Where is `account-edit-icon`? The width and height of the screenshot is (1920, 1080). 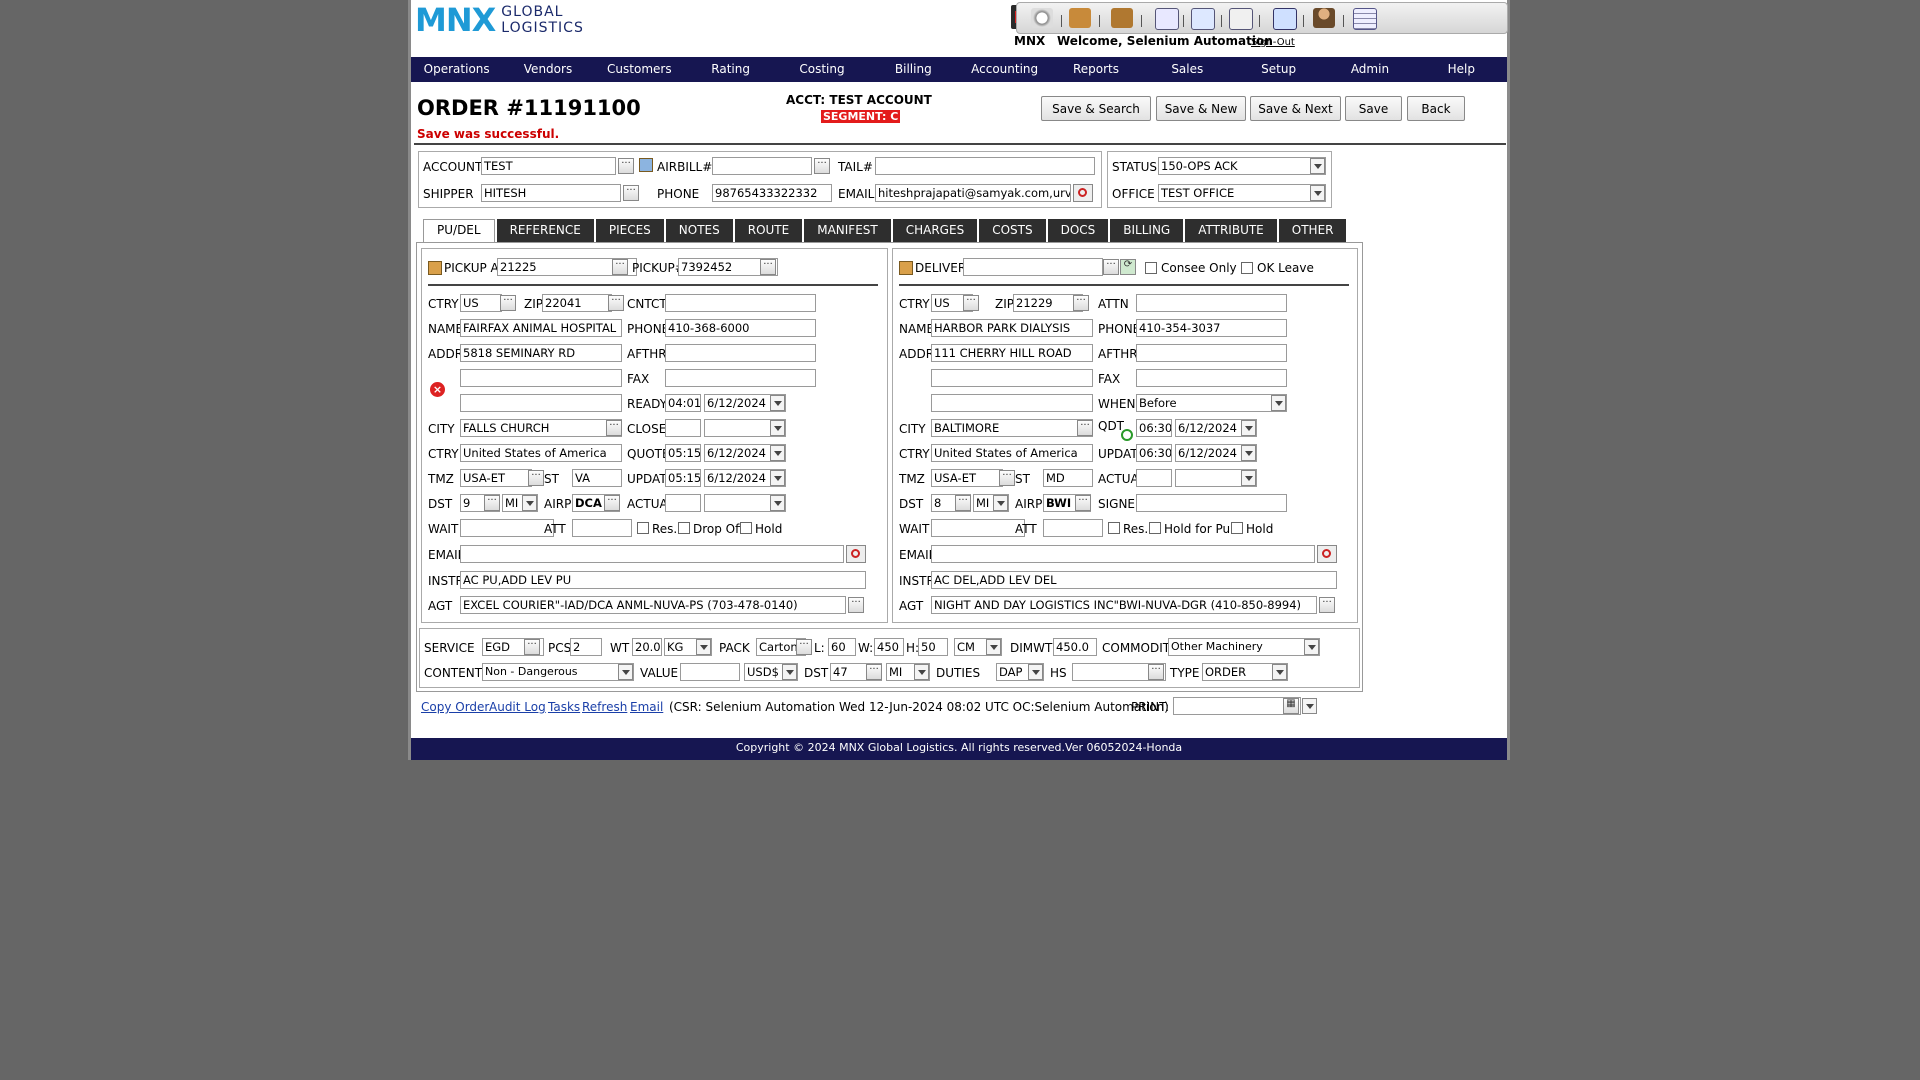
account-edit-icon is located at coordinates (646, 165).